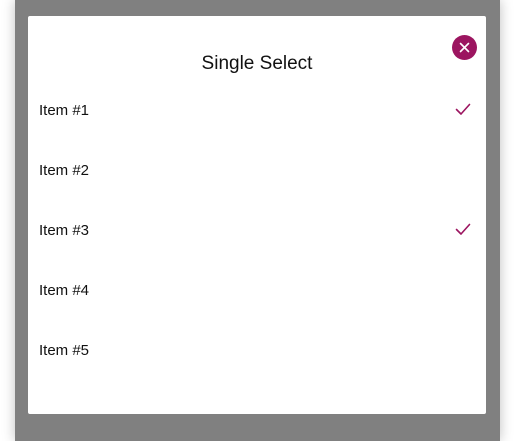 The image size is (531, 441). I want to click on dialog-title: Single Select, so click(257, 63).